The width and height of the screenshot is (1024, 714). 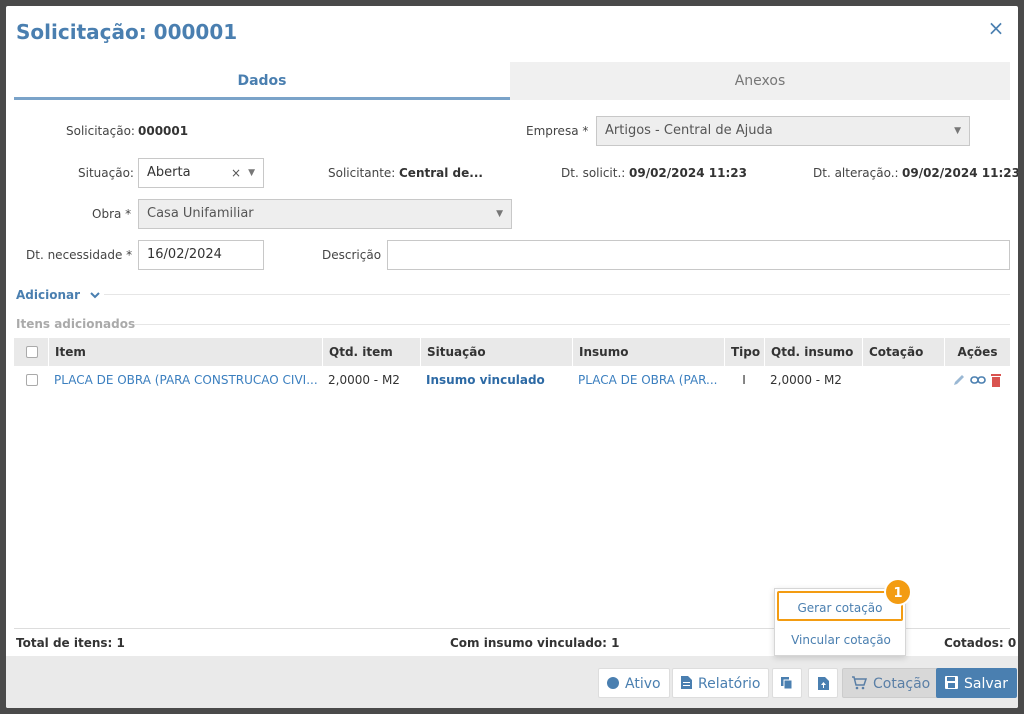 I want to click on total-itens: Total de itens: 1, so click(x=70, y=643).